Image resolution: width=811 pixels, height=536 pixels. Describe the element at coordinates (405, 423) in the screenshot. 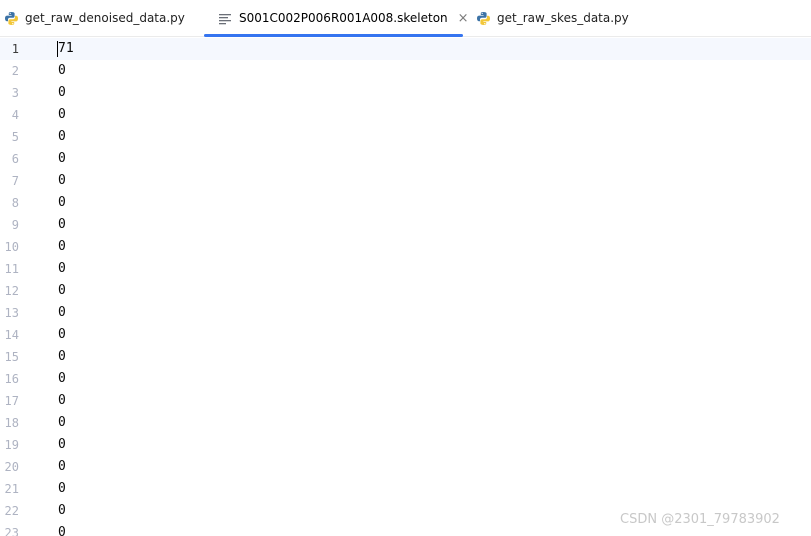

I see `editor-line: 18 0` at that location.